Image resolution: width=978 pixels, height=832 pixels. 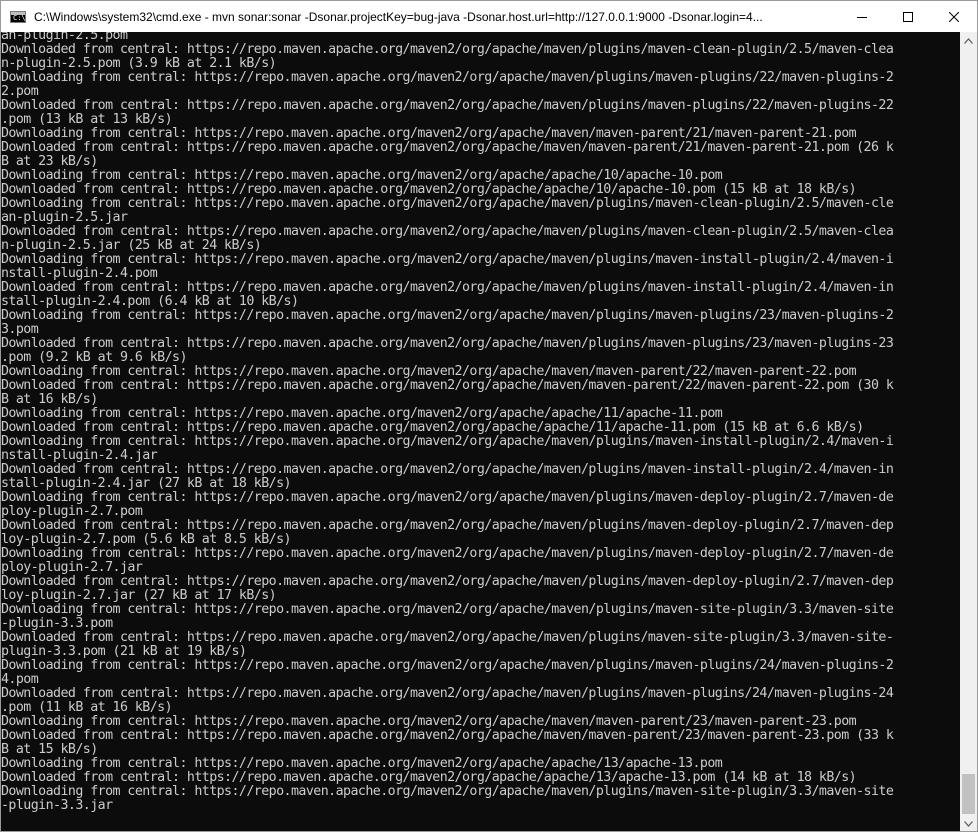 What do you see at coordinates (57, 623) in the screenshot?
I see `console-line: -plugin-3.3.pom` at bounding box center [57, 623].